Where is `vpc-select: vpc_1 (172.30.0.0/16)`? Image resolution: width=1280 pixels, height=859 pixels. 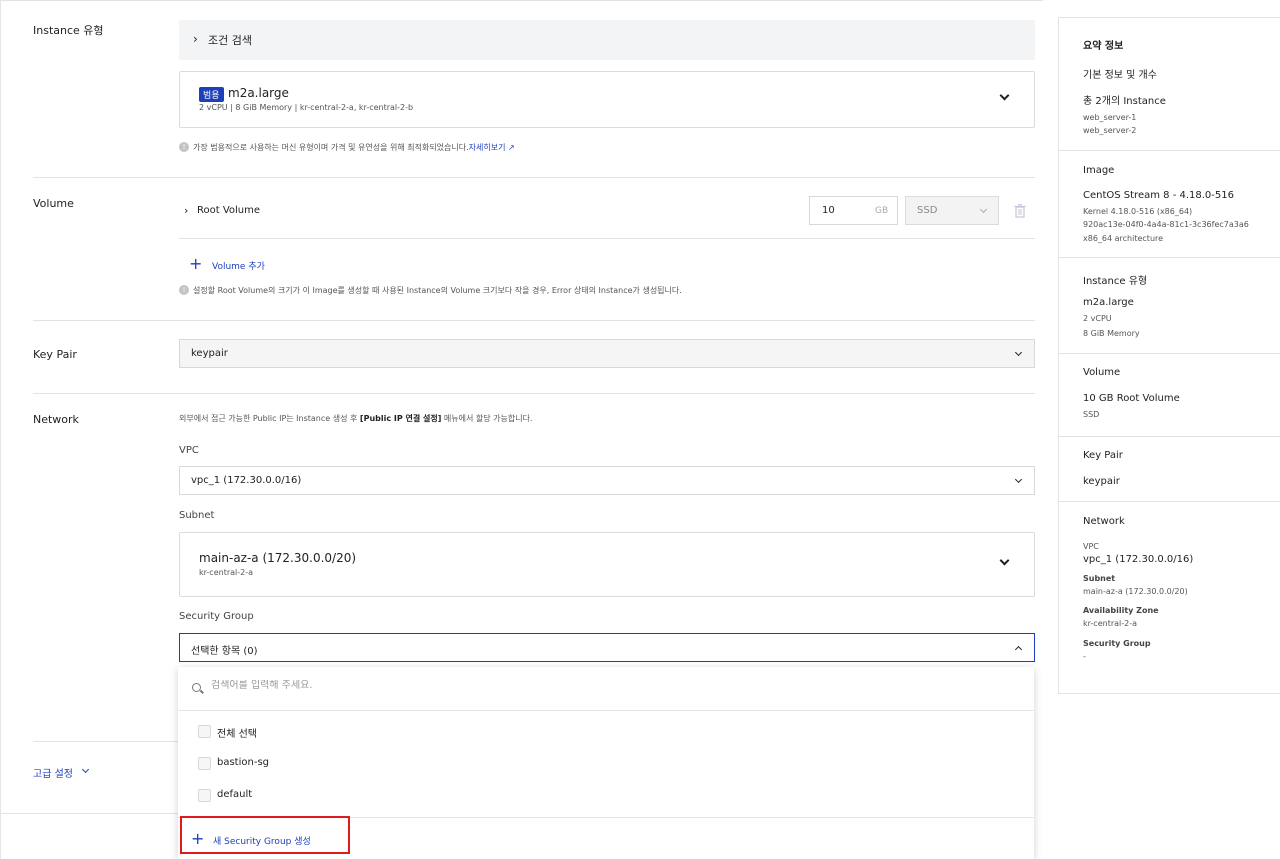 vpc-select: vpc_1 (172.30.0.0/16) is located at coordinates (607, 480).